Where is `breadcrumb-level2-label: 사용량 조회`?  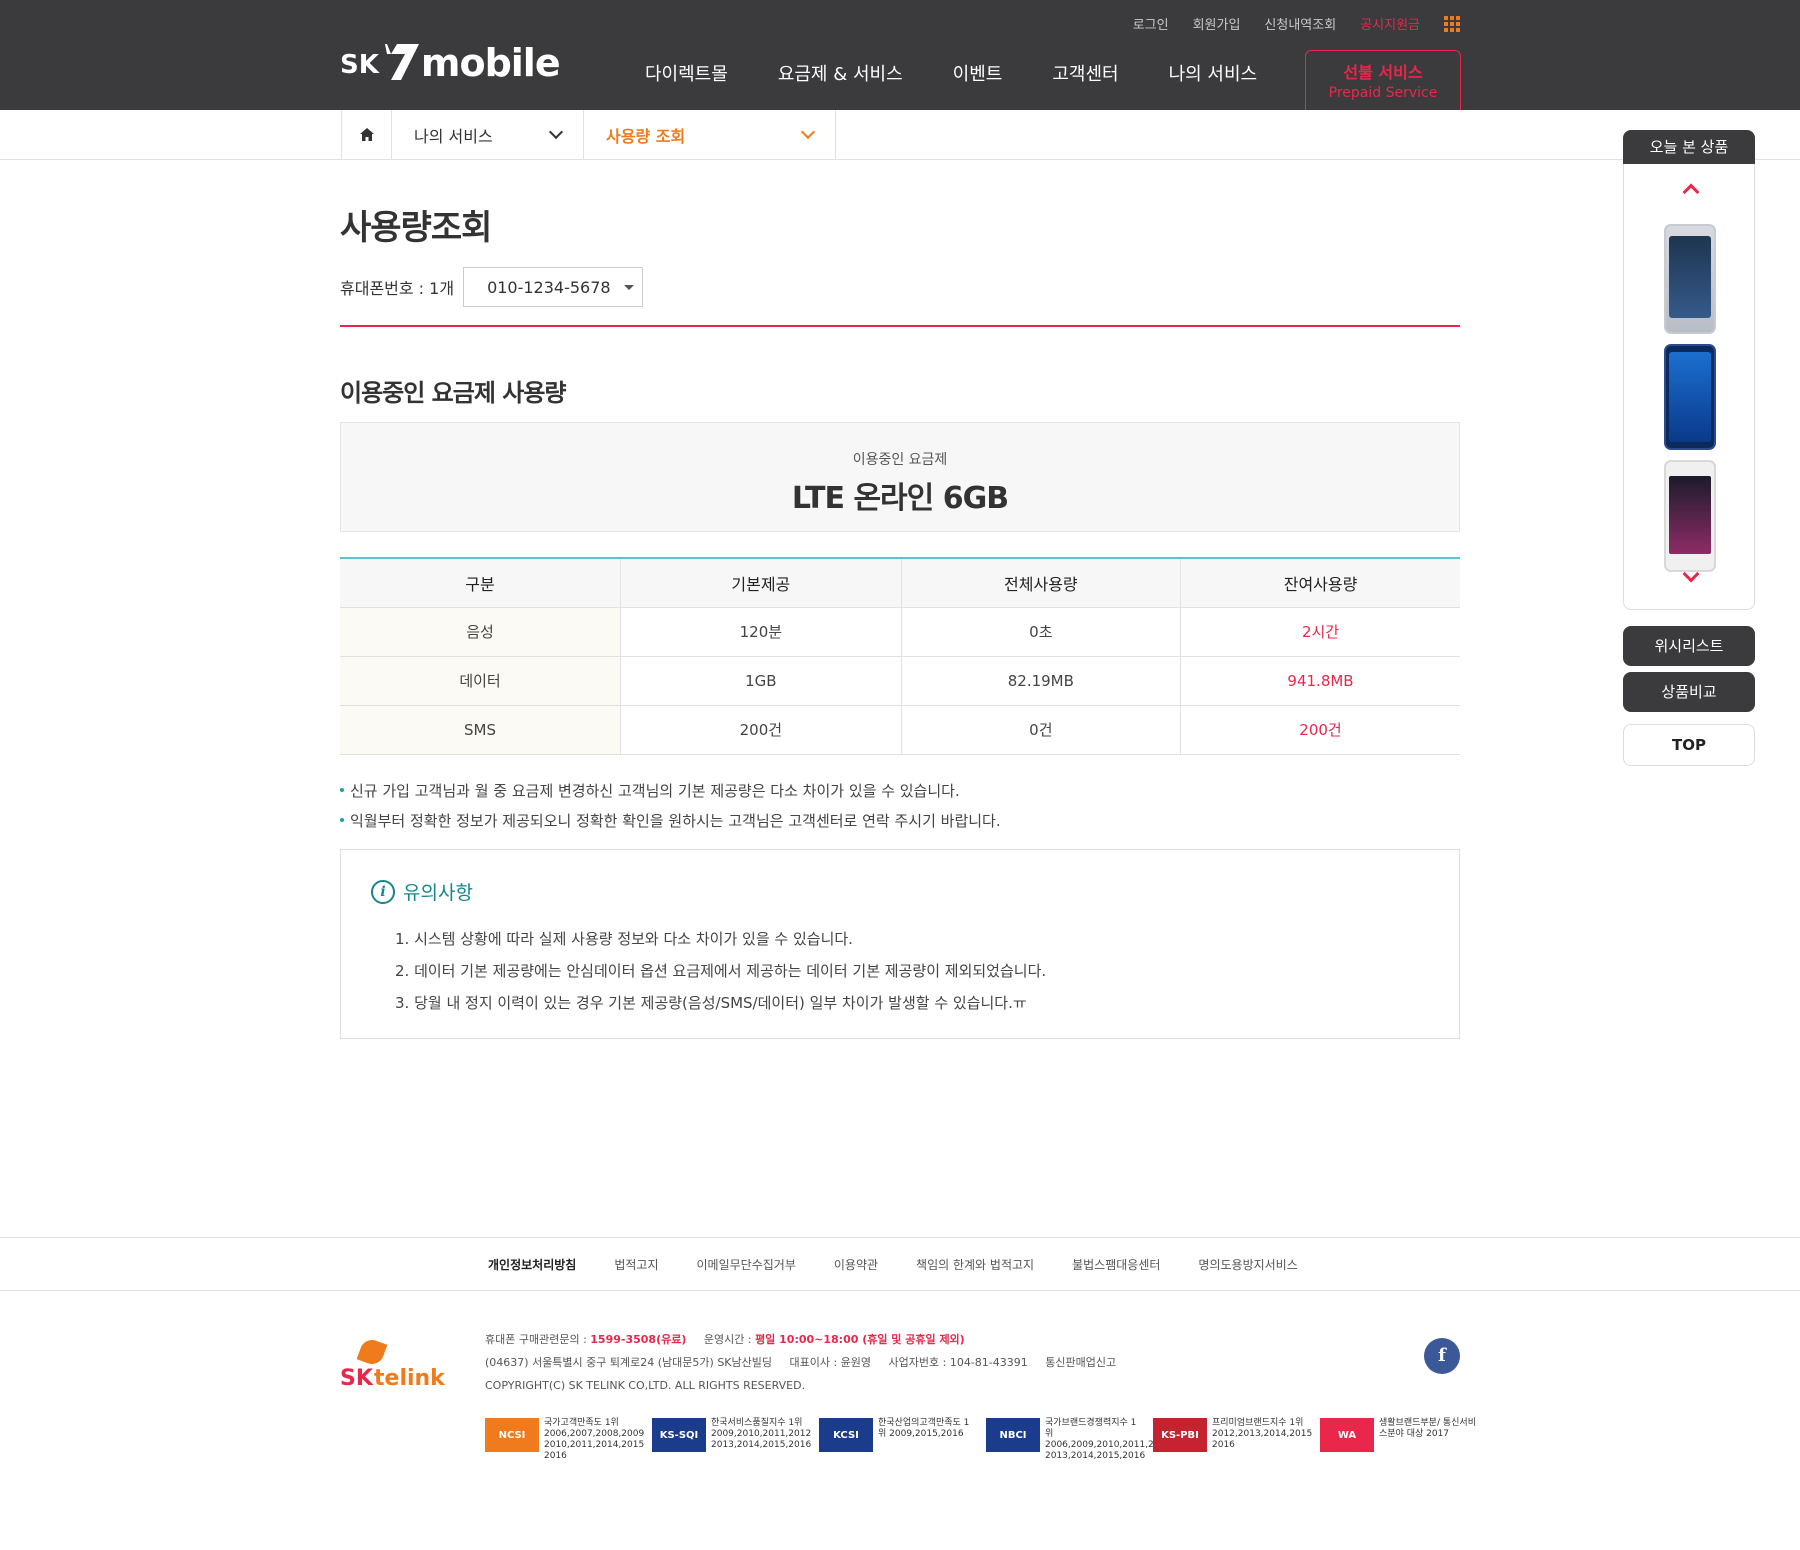 breadcrumb-level2-label: 사용량 조회 is located at coordinates (646, 136).